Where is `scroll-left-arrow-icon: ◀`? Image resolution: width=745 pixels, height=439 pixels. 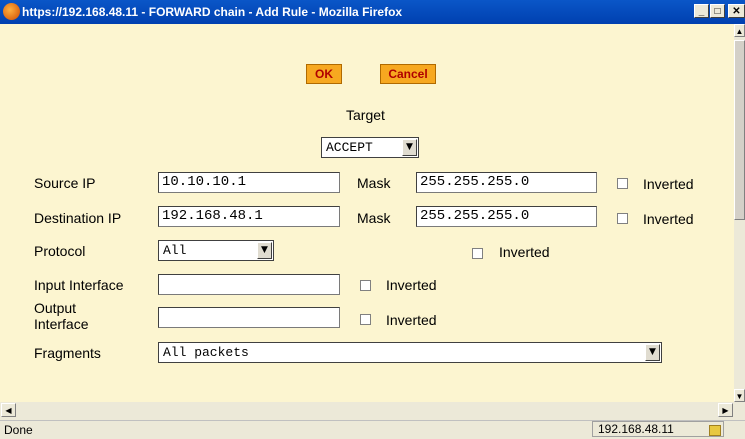 scroll-left-arrow-icon: ◀ is located at coordinates (8, 410).